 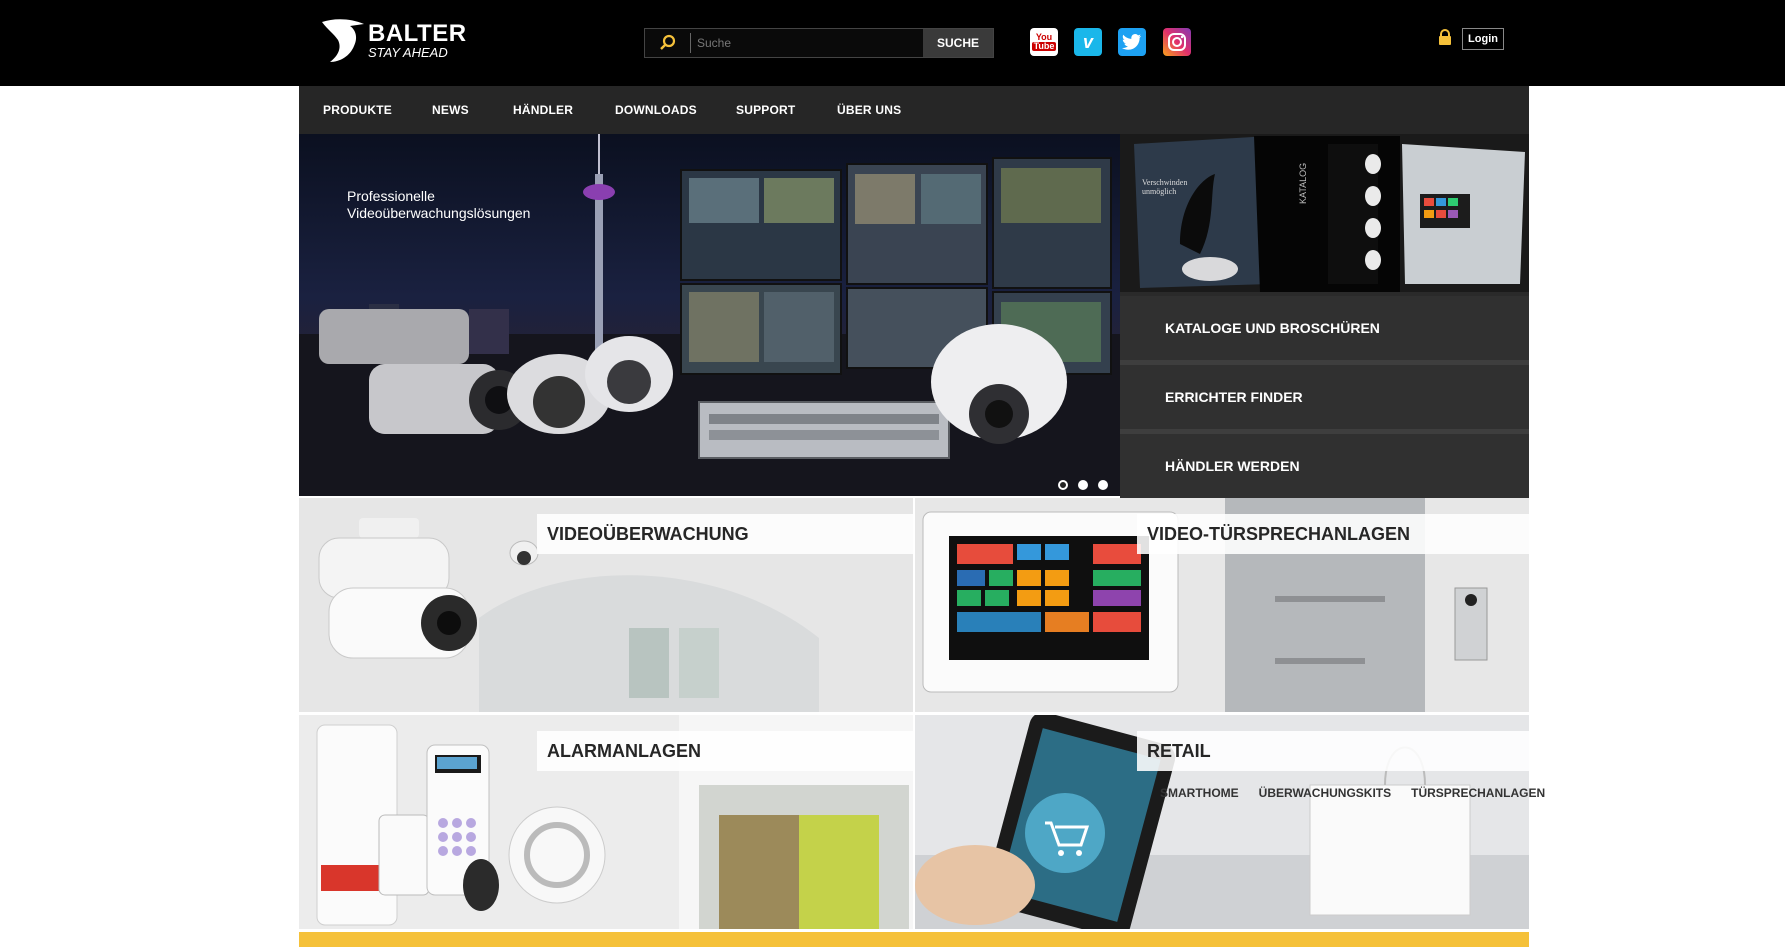 What do you see at coordinates (343, 40) in the screenshot?
I see `eagle-logo-icon` at bounding box center [343, 40].